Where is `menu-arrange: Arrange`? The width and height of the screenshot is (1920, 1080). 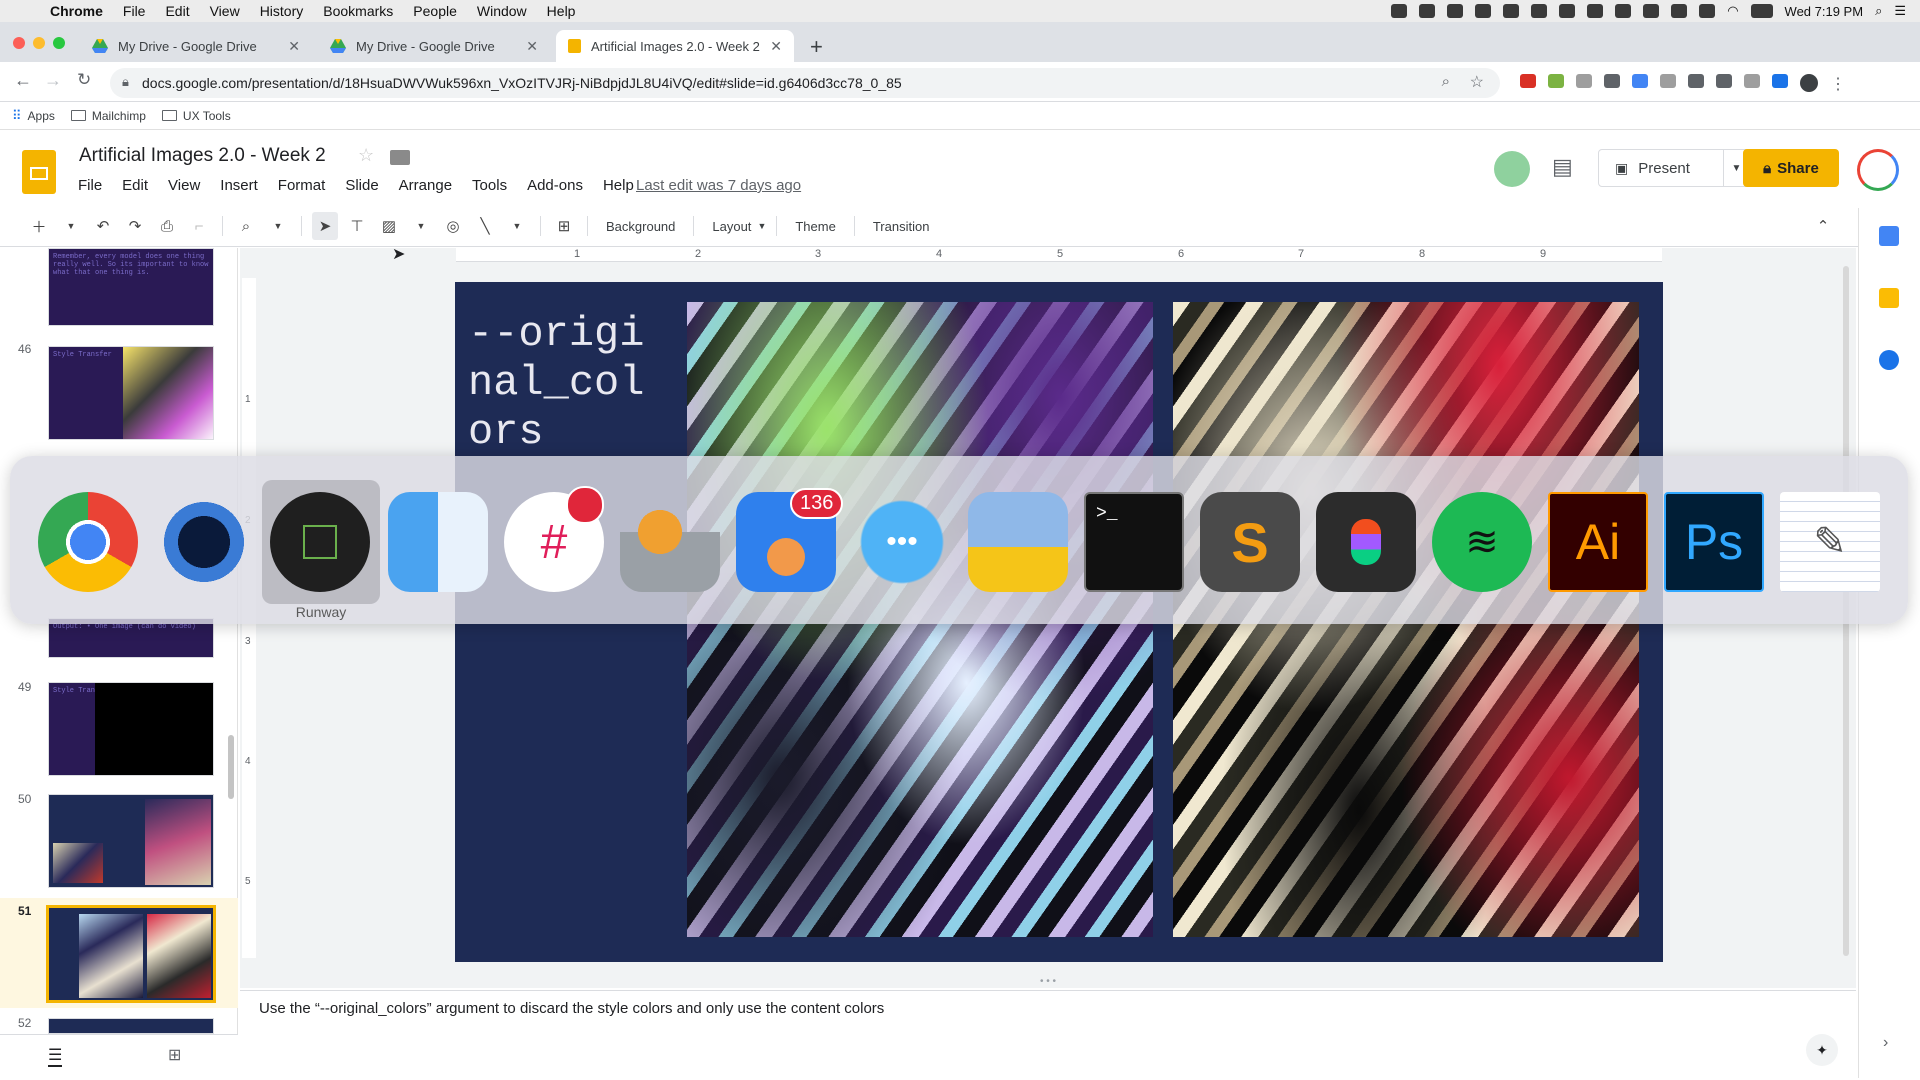
menu-arrange: Arrange is located at coordinates (425, 185).